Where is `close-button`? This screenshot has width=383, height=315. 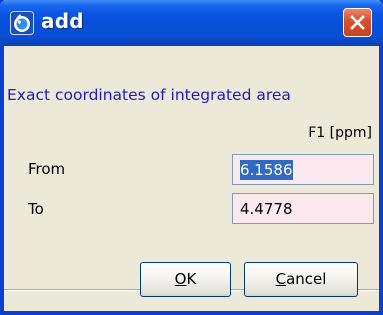
close-button is located at coordinates (357, 22).